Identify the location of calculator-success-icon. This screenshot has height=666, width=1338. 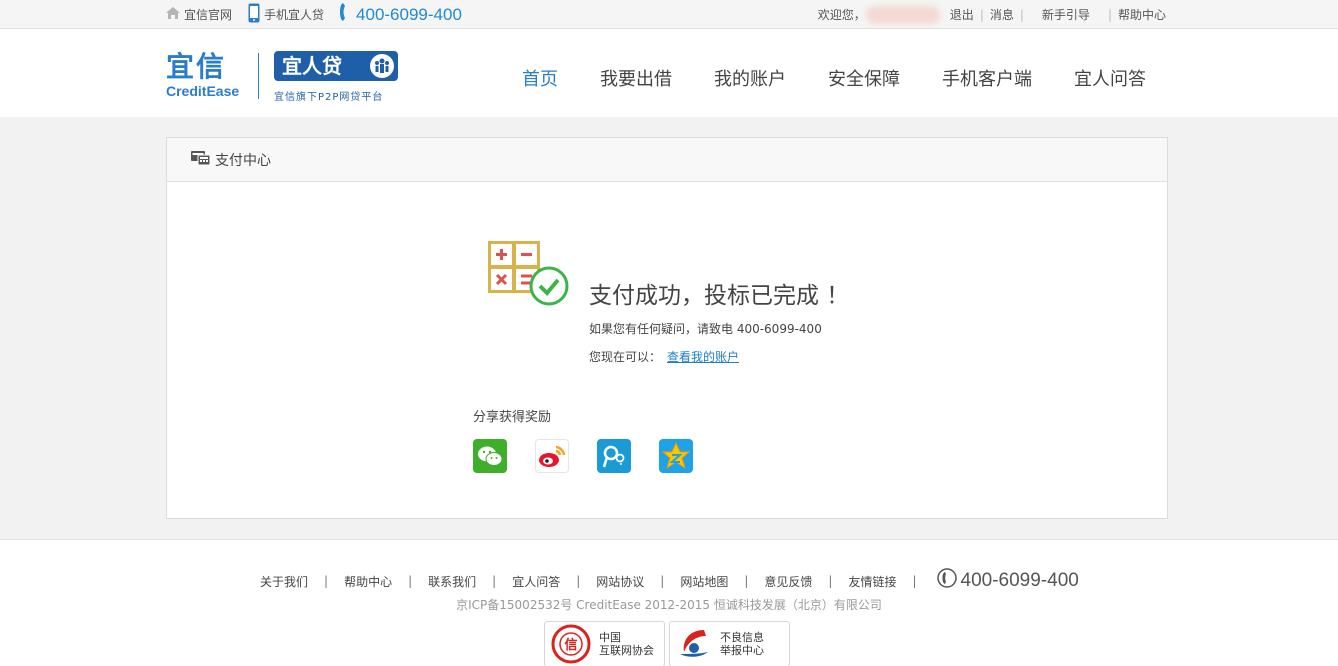
(529, 275).